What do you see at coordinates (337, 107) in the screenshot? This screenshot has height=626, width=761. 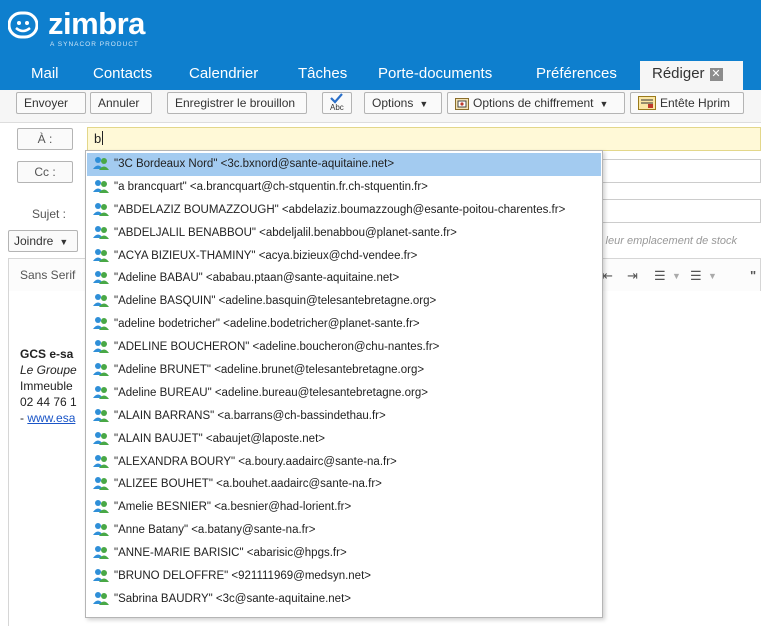 I see `svg-text: Abc` at bounding box center [337, 107].